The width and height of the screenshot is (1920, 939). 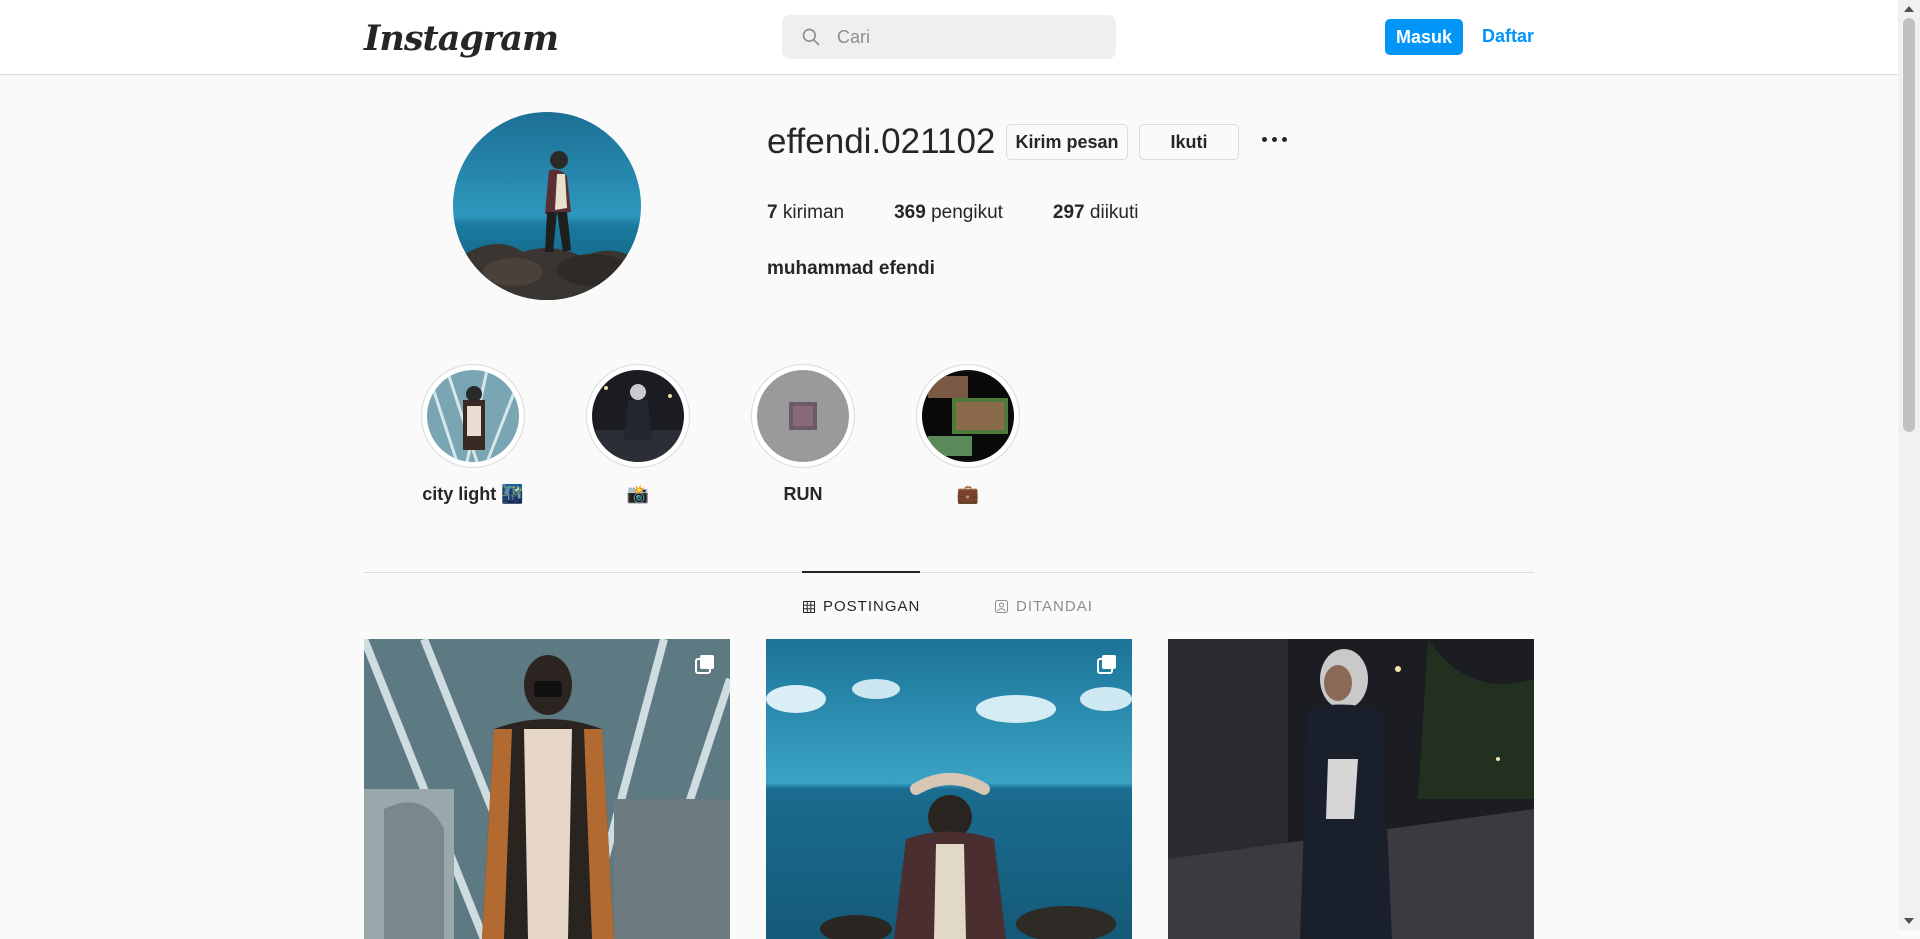 I want to click on send-message-button: Kirim pesan, so click(x=1067, y=142).